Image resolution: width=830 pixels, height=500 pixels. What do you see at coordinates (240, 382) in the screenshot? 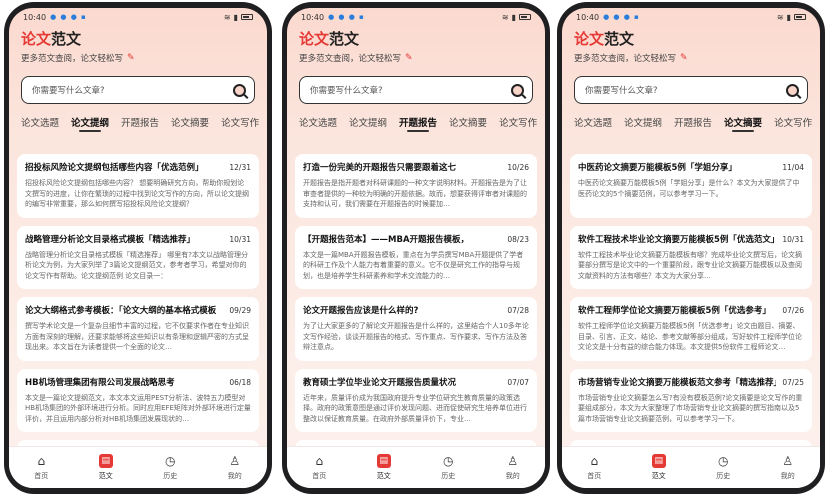
I see `article-date: 06/18` at bounding box center [240, 382].